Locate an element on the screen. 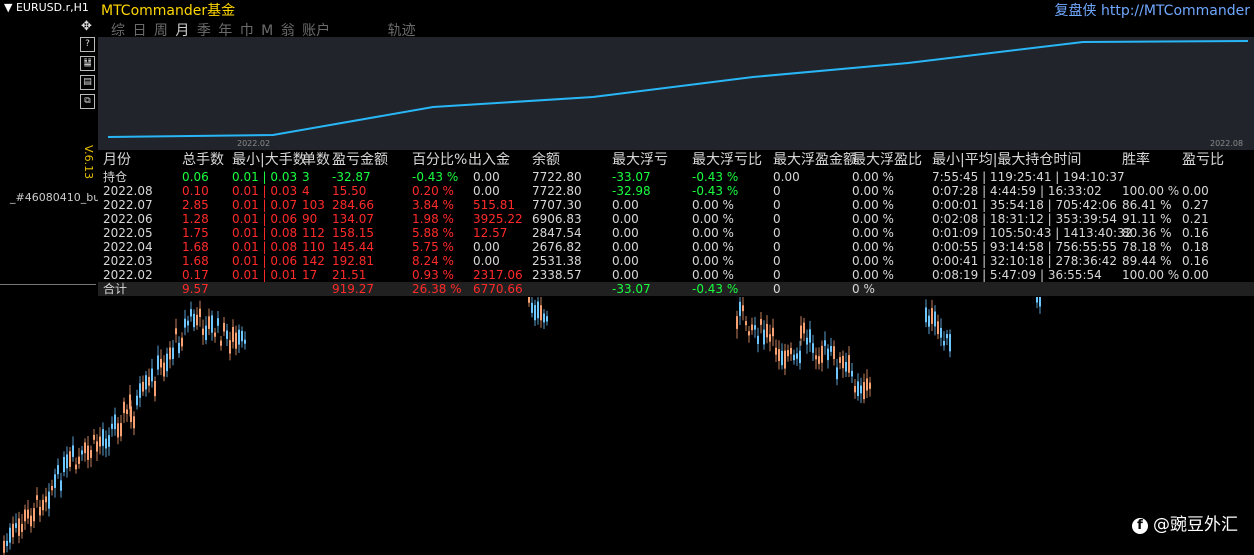  column-header: 盈亏比 is located at coordinates (1203, 160).